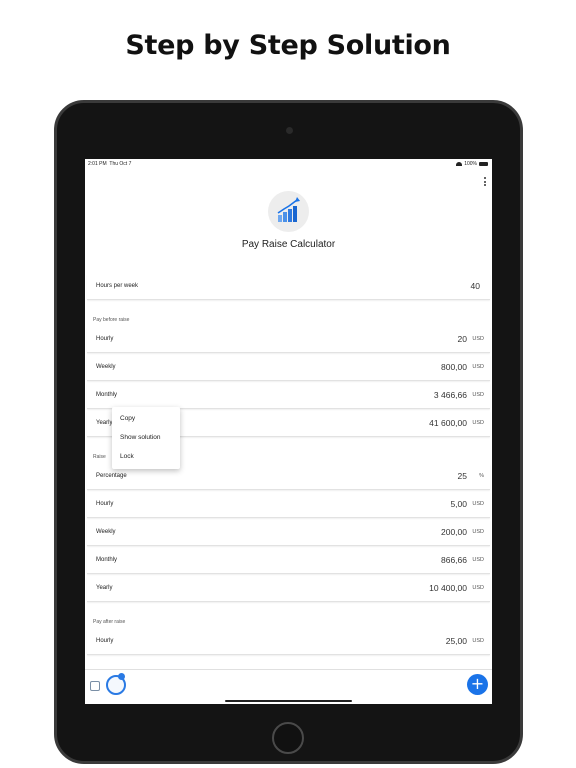  What do you see at coordinates (454, 532) in the screenshot?
I see `row-value: 200,00` at bounding box center [454, 532].